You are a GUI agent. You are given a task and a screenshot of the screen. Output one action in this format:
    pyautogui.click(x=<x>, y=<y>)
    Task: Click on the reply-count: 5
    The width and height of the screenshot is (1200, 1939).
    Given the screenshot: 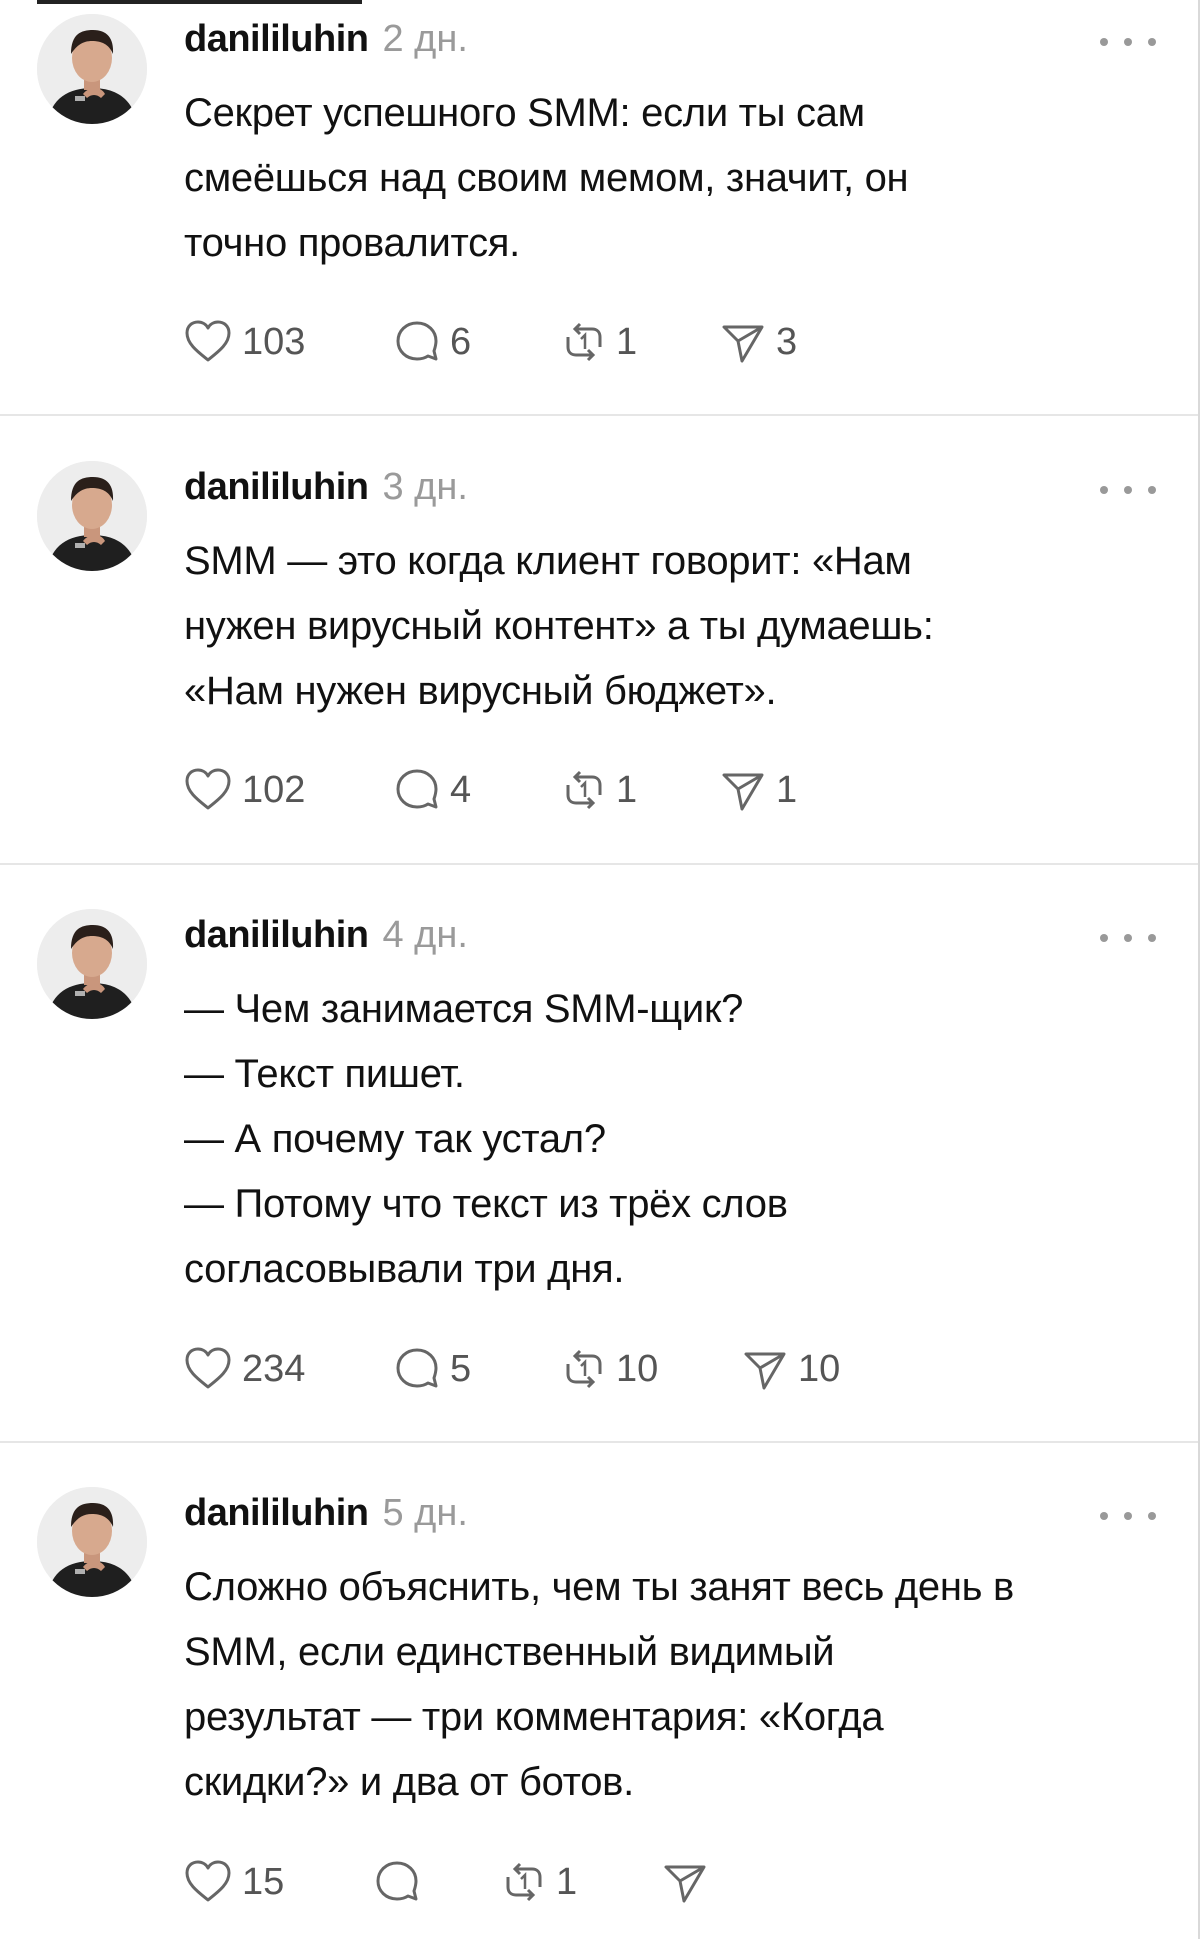 What is the action you would take?
    pyautogui.click(x=461, y=1368)
    